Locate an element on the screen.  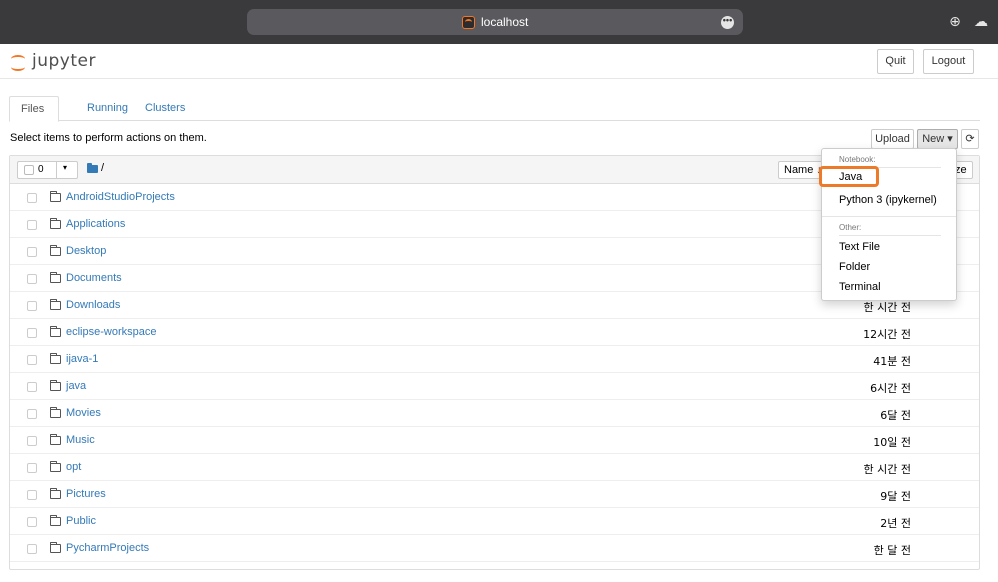
list-item: Music 10일 전 is located at coordinates (494, 440).